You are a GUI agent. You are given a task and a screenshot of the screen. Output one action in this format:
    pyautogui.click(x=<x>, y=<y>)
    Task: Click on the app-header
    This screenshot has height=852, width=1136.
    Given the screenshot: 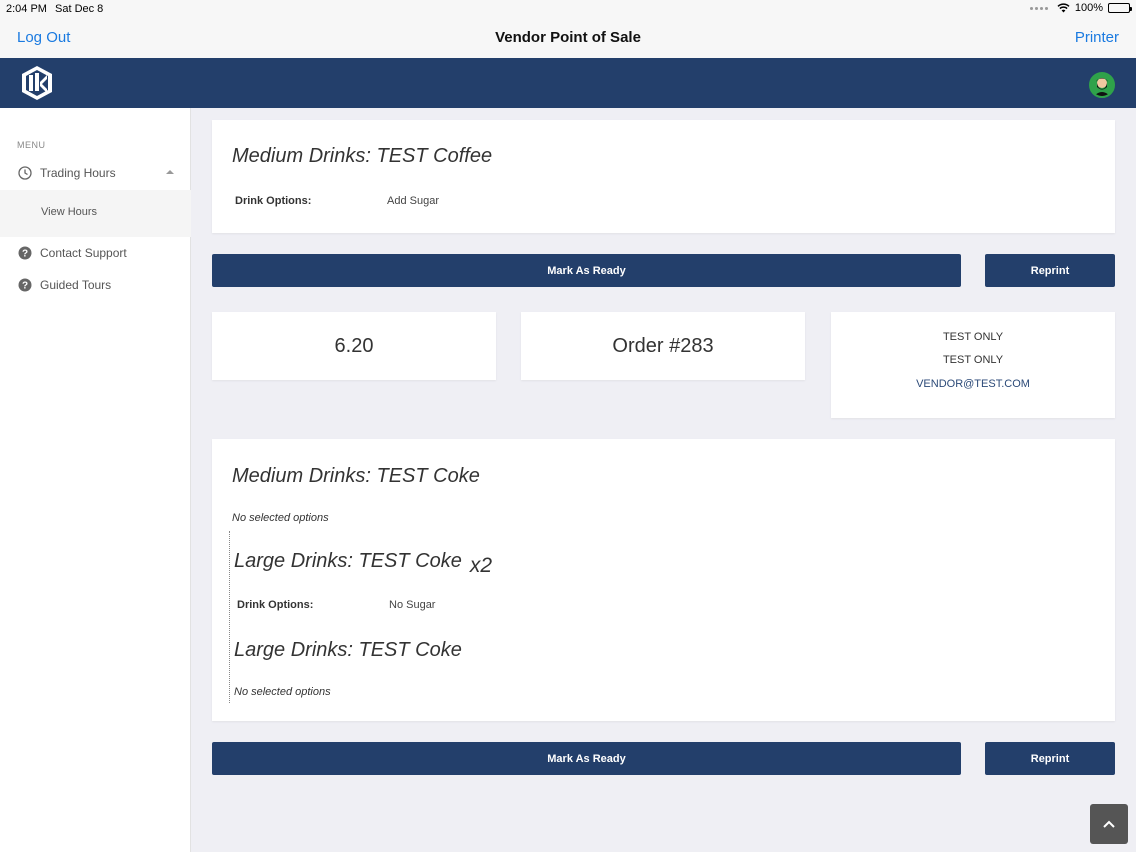 What is the action you would take?
    pyautogui.click(x=568, y=83)
    